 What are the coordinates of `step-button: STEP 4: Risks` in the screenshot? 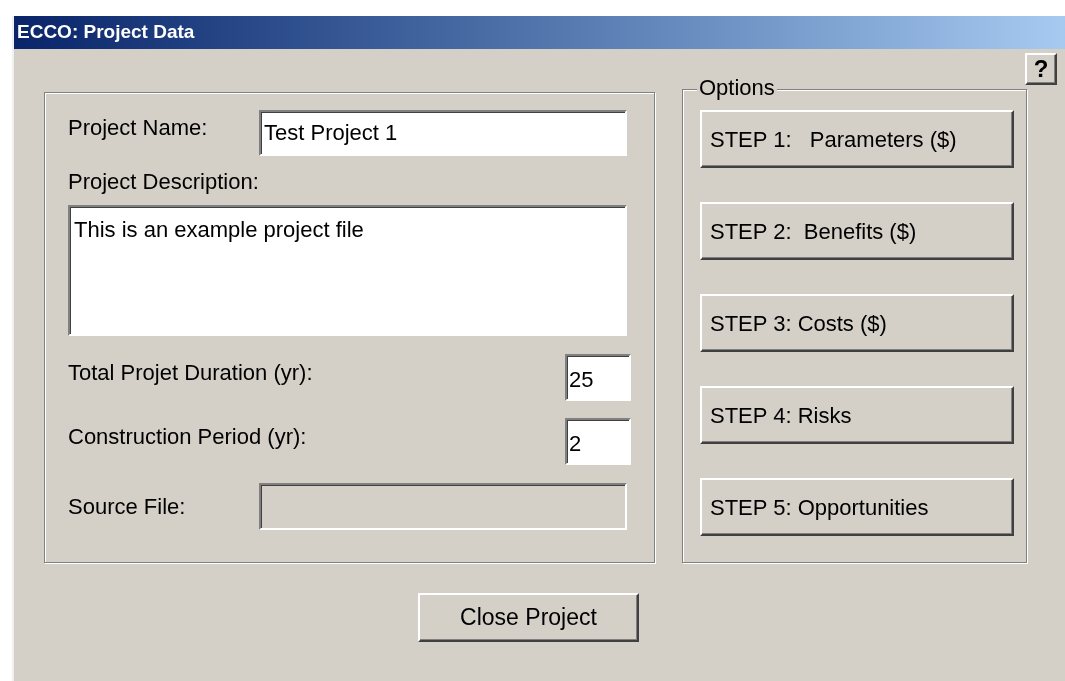 It's located at (857, 415).